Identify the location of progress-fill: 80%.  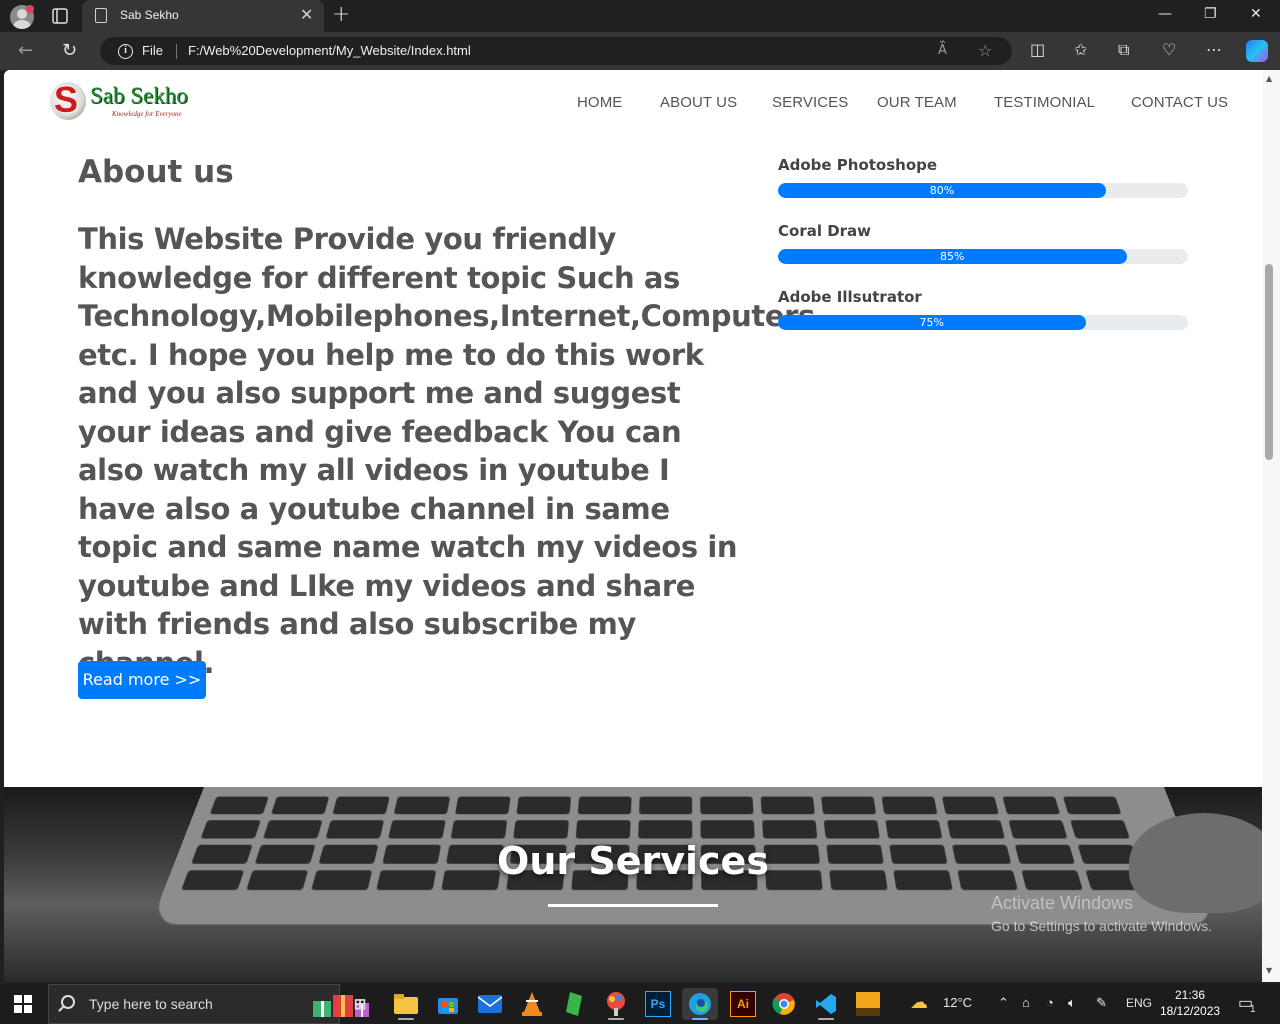
(942, 190).